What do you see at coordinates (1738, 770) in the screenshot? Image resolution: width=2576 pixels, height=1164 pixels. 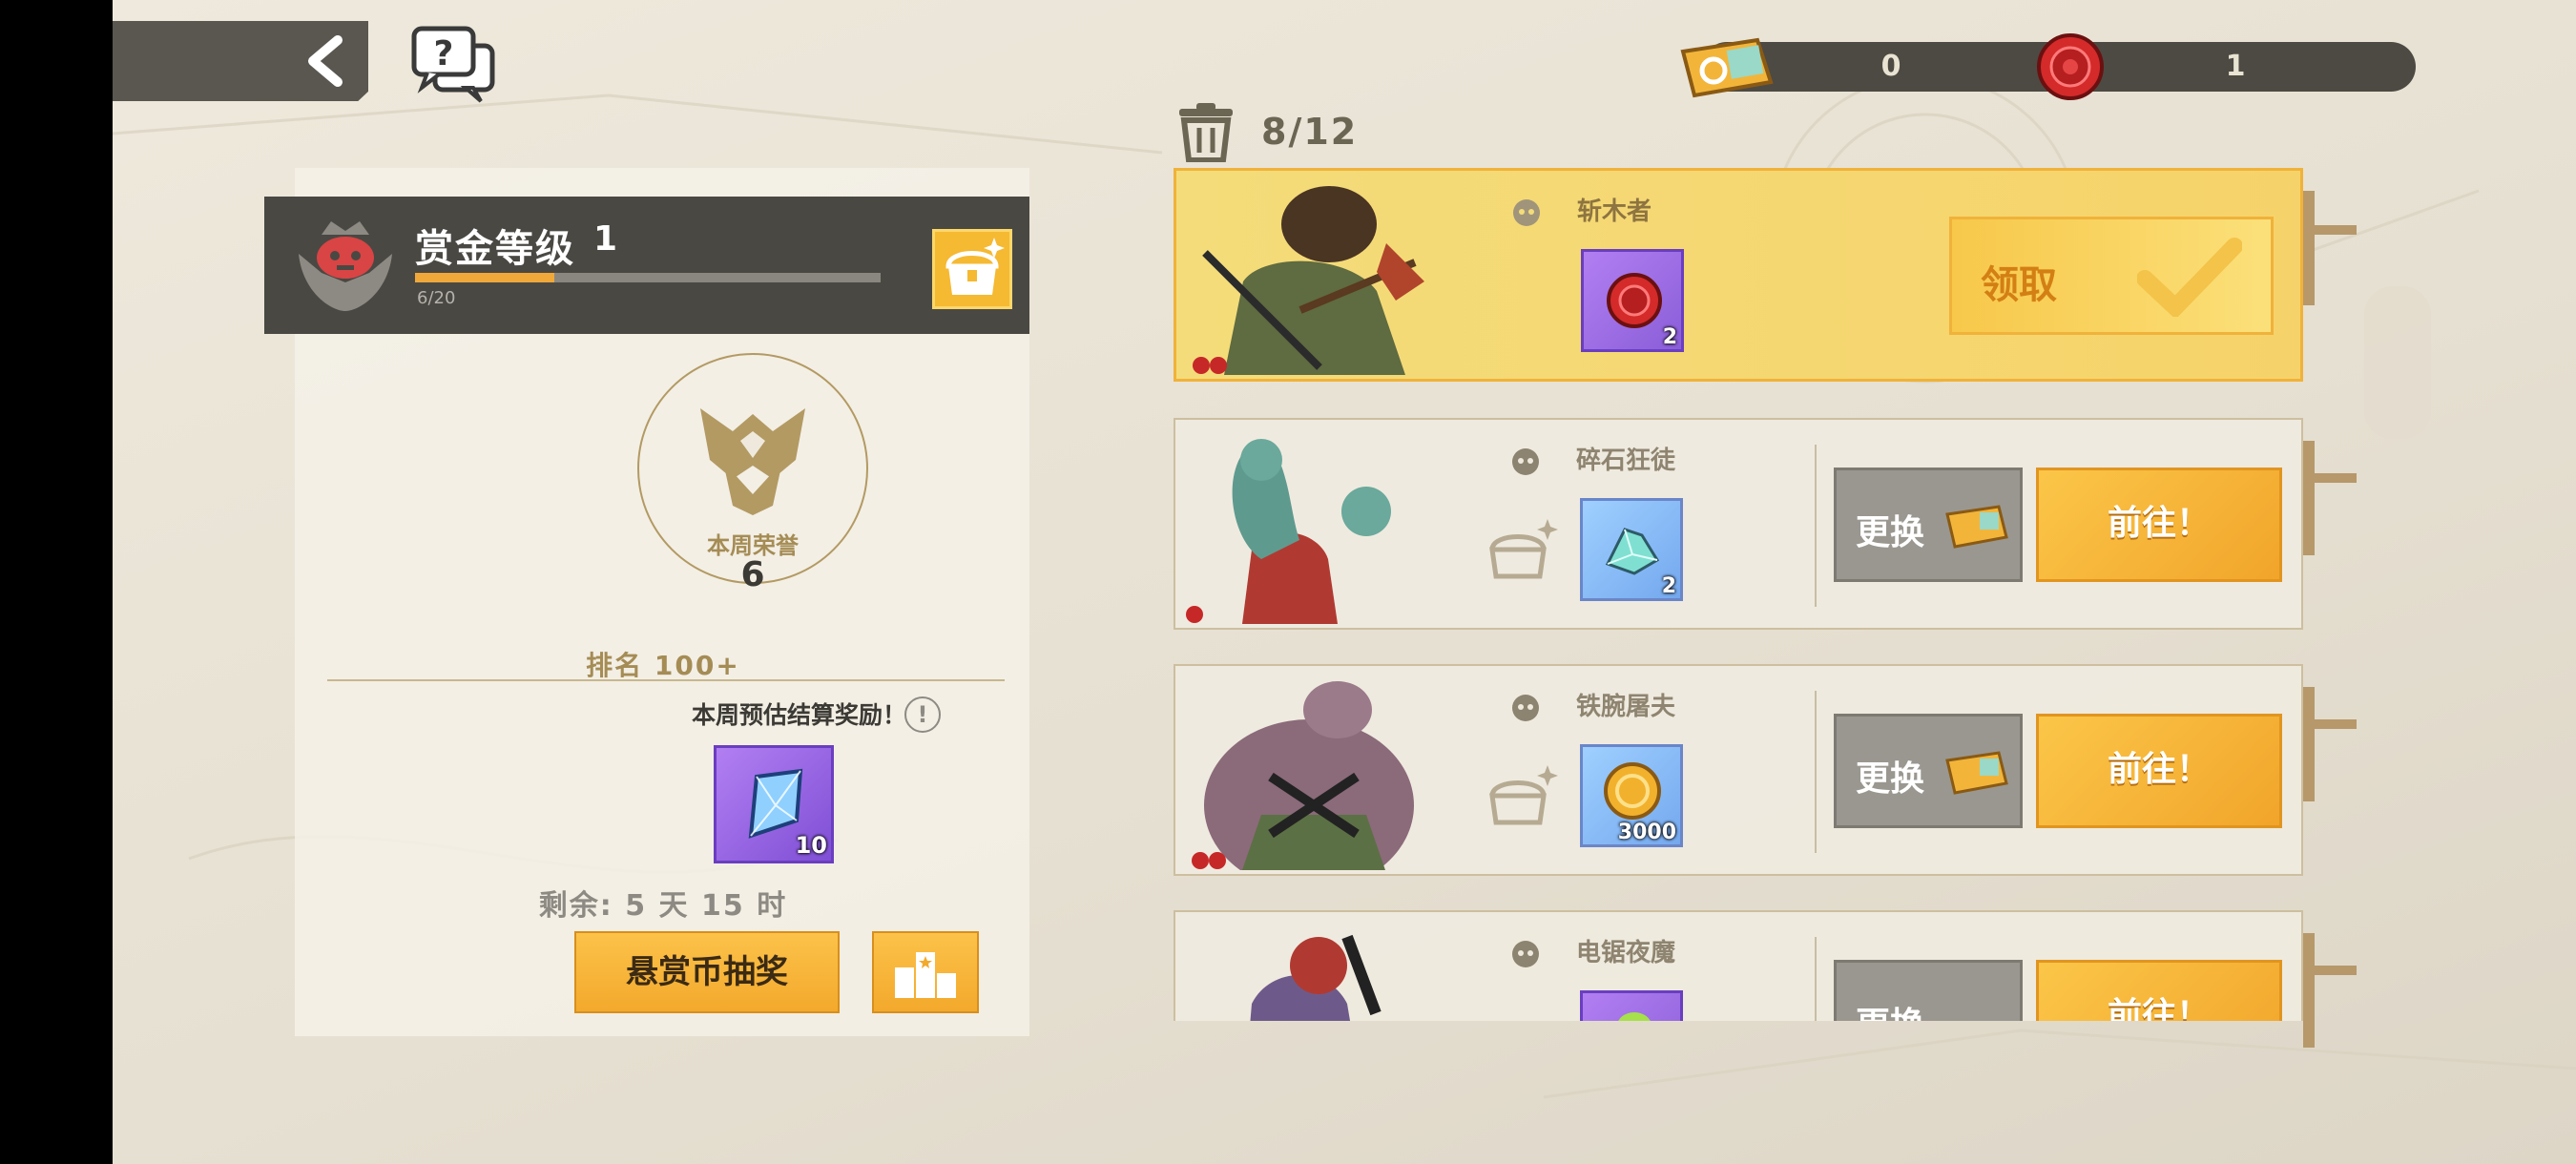 I see `bounty-card: 铁腕屠夫 3000 更换 前往！` at bounding box center [1738, 770].